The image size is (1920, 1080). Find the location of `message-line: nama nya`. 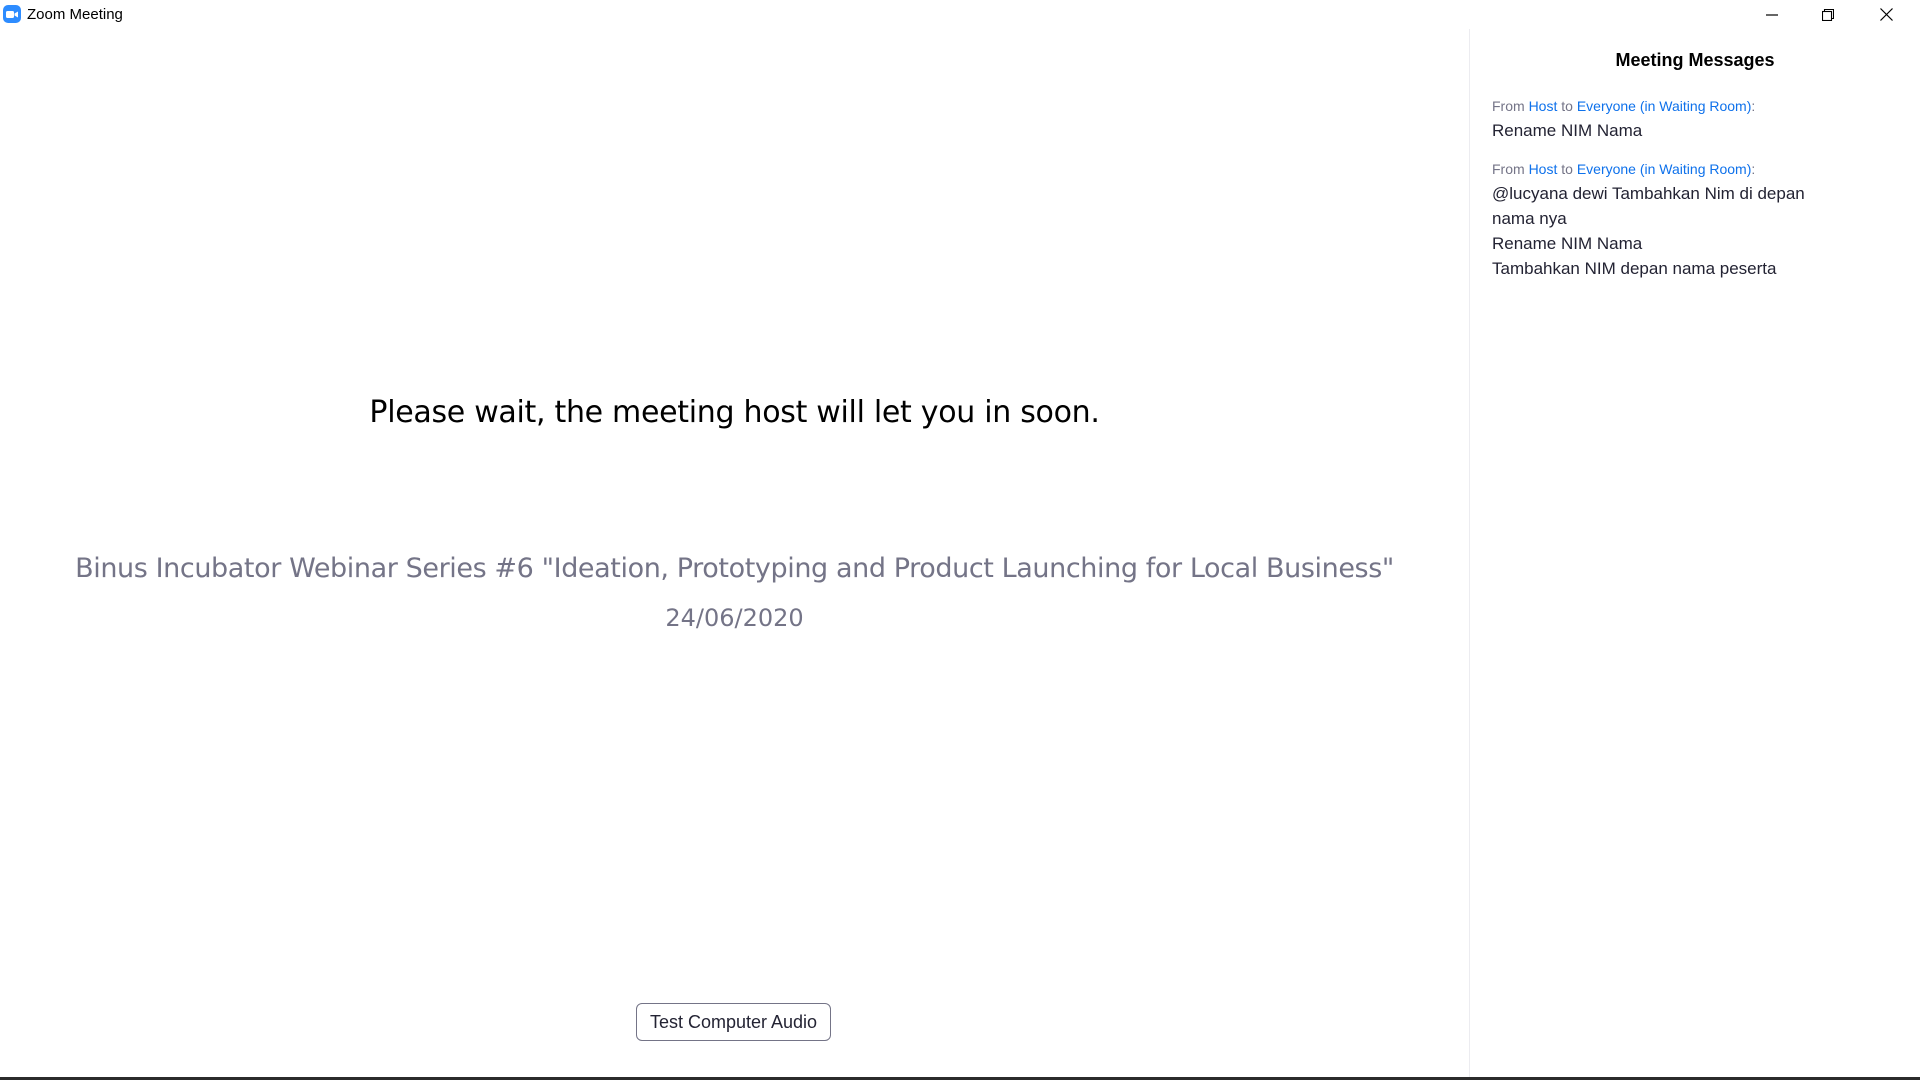

message-line: nama nya is located at coordinates (1529, 218).